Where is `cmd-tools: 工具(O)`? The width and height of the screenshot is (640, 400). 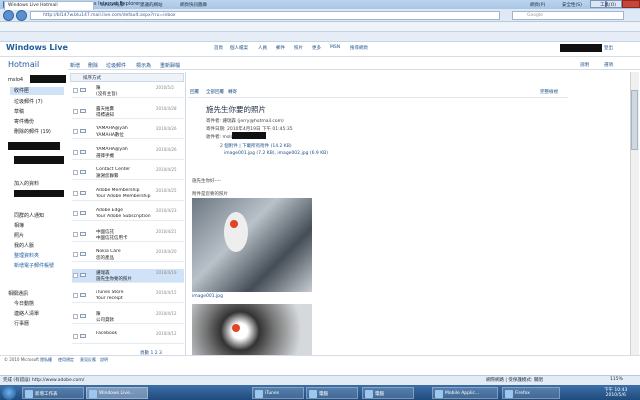
cmd-tools: 工具(O) is located at coordinates (608, 5).